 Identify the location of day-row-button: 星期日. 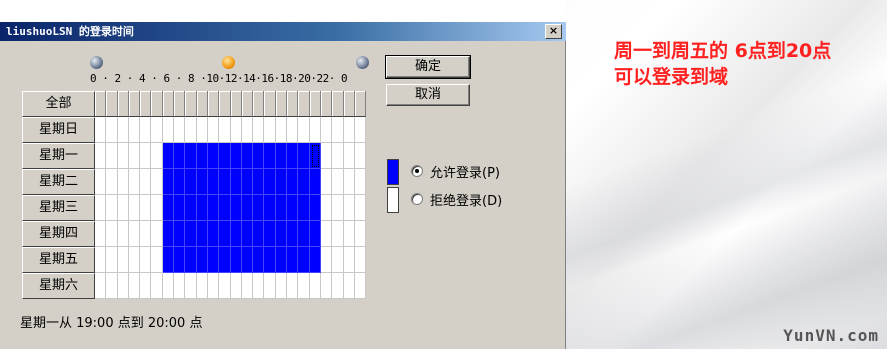
(58, 130).